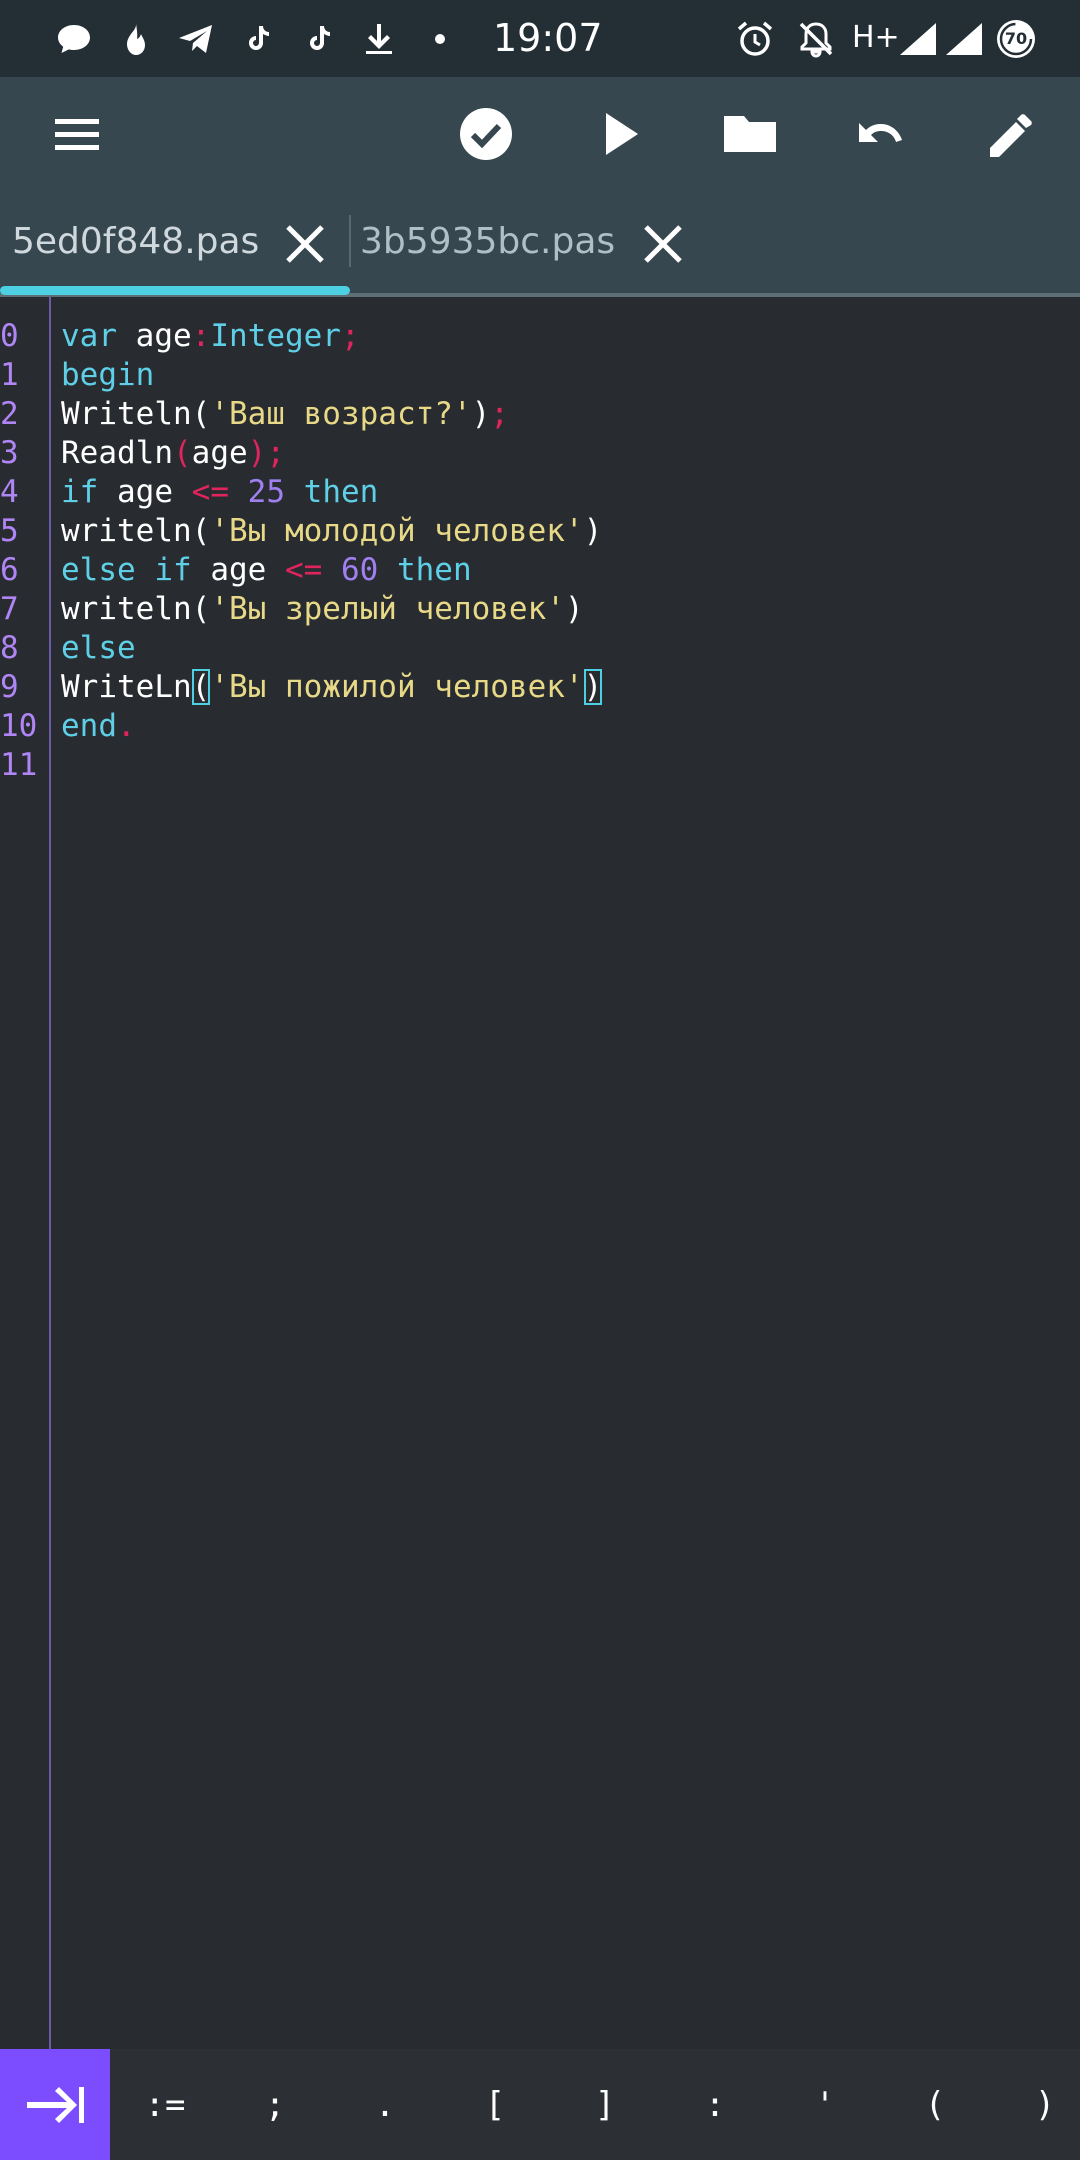 This screenshot has width=1080, height=2160. Describe the element at coordinates (126, 687) in the screenshot. I see `code-token: WriteLn` at that location.